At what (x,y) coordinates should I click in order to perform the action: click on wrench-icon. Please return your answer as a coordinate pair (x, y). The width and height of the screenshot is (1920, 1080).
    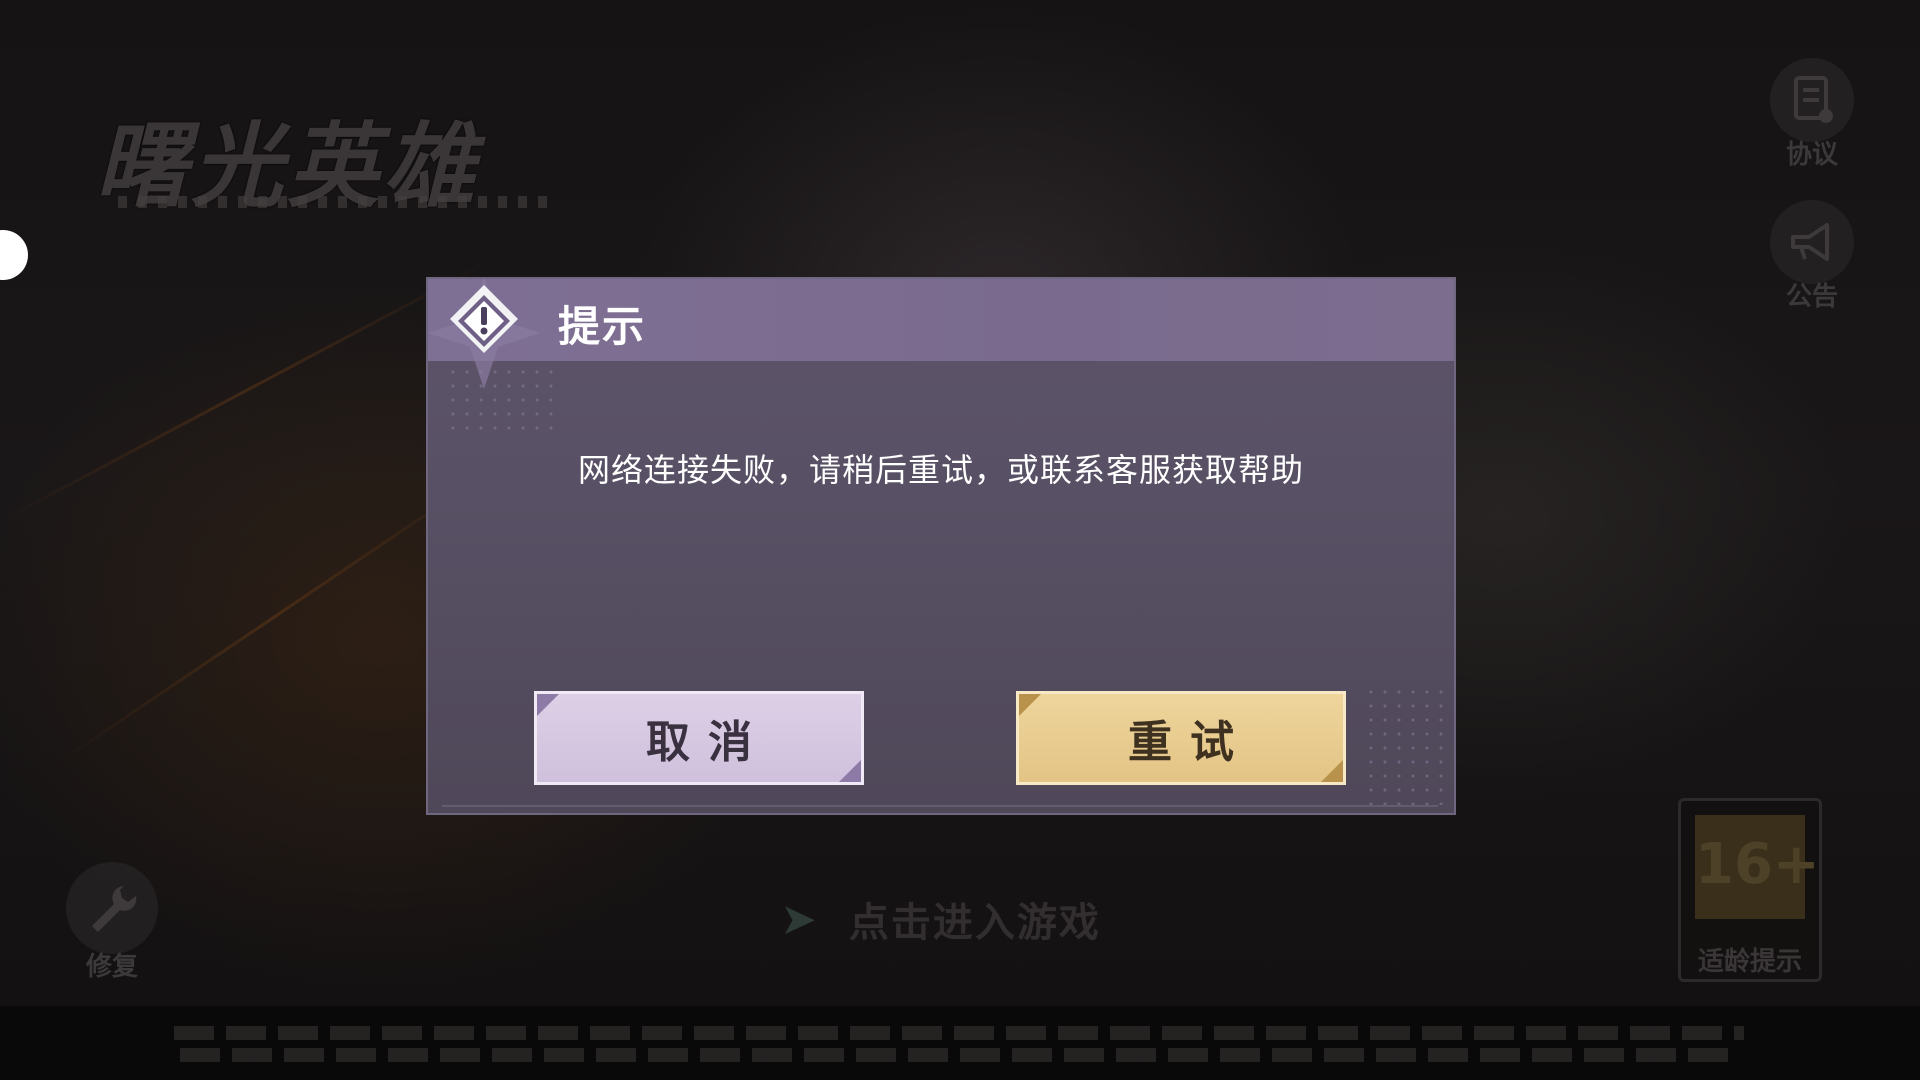
    Looking at the image, I should click on (114, 909).